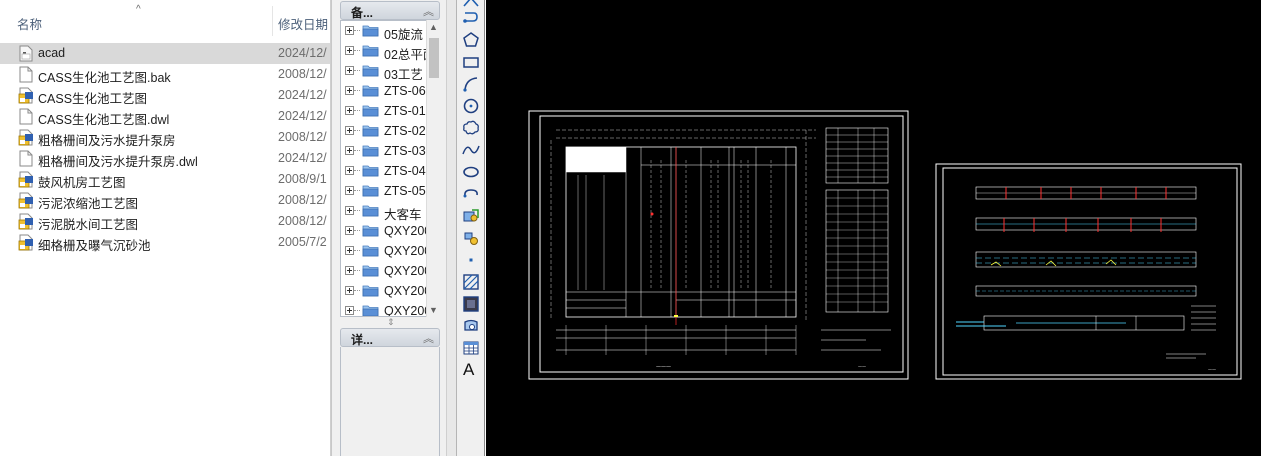 Image resolution: width=1261 pixels, height=456 pixels. I want to click on point-icon, so click(471, 260).